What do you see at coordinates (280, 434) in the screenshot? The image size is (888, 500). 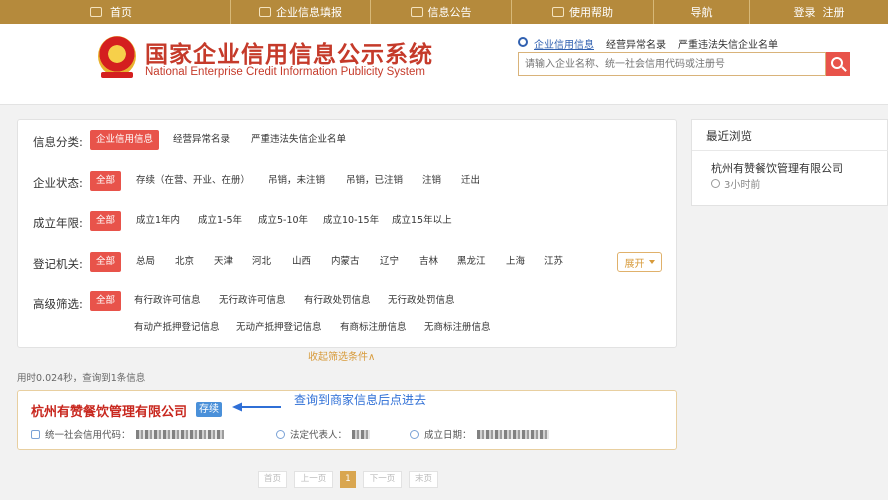 I see `person-icon` at bounding box center [280, 434].